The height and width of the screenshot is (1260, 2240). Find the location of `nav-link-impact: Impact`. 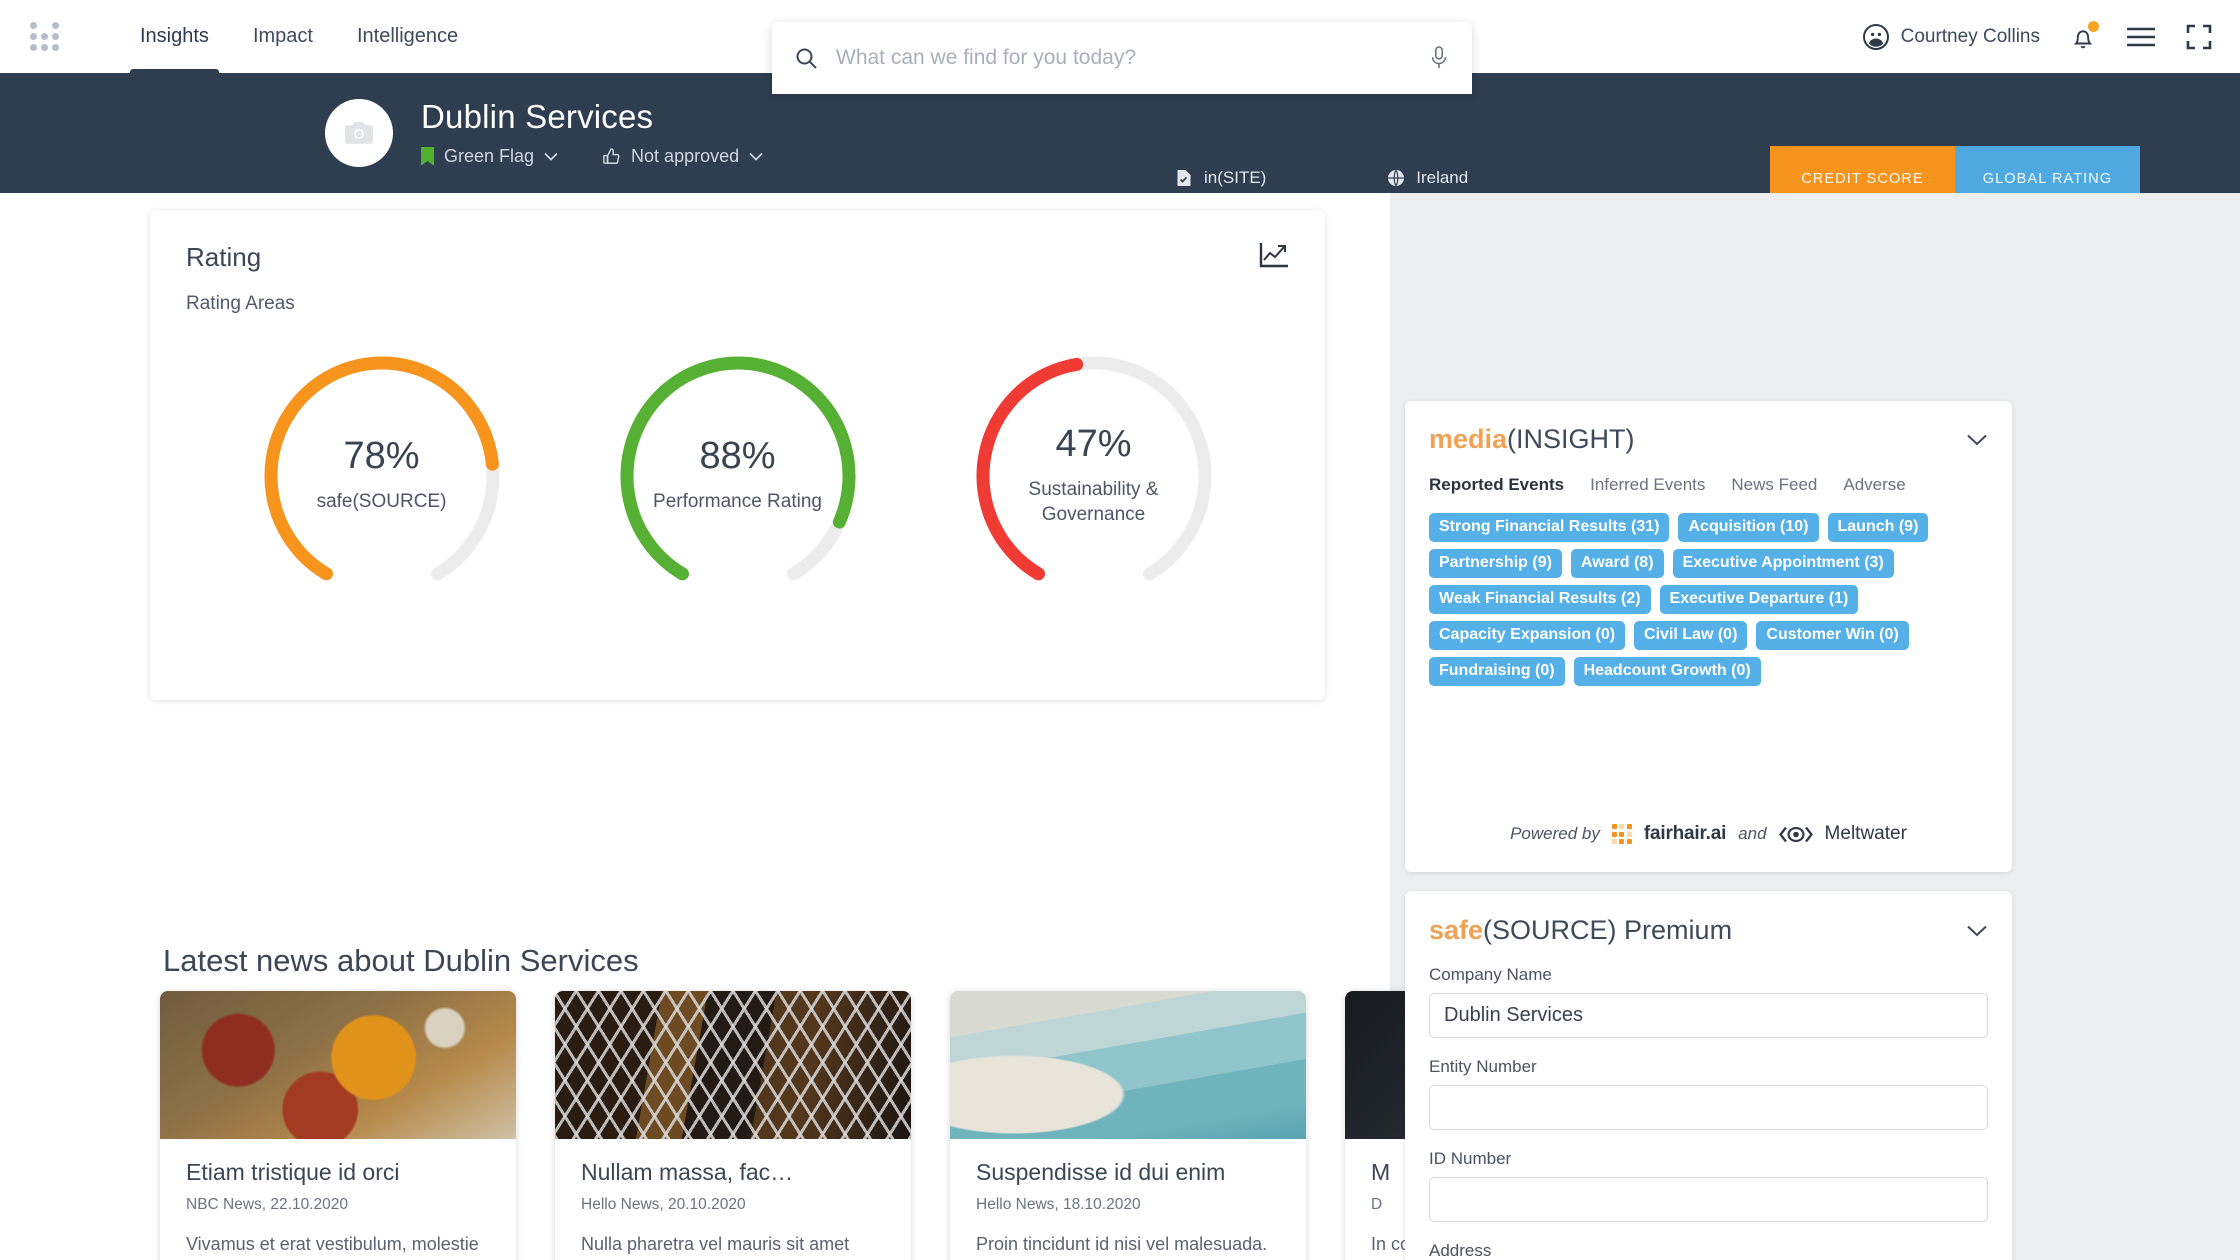

nav-link-impact: Impact is located at coordinates (283, 36).